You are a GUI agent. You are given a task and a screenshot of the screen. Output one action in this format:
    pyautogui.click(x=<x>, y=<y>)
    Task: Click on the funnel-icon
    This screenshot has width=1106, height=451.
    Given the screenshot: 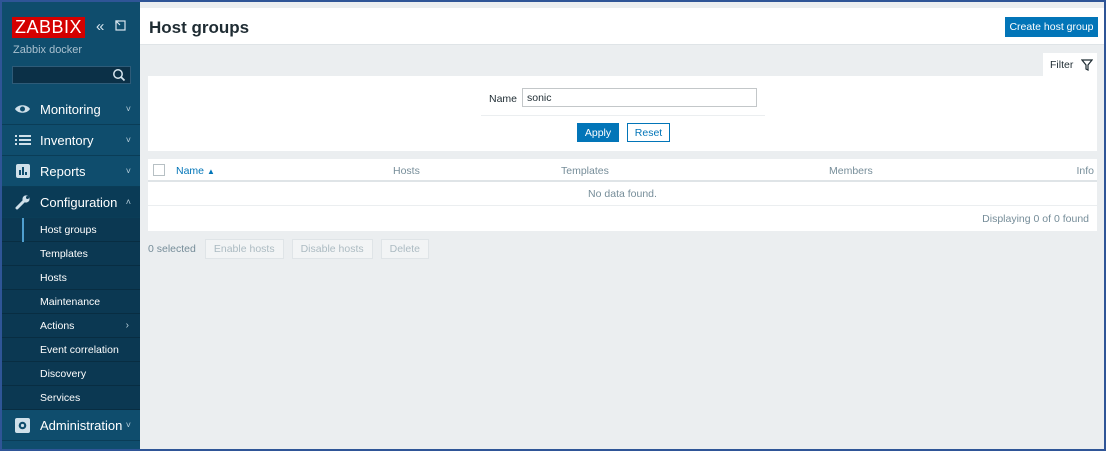 What is the action you would take?
    pyautogui.click(x=1087, y=65)
    